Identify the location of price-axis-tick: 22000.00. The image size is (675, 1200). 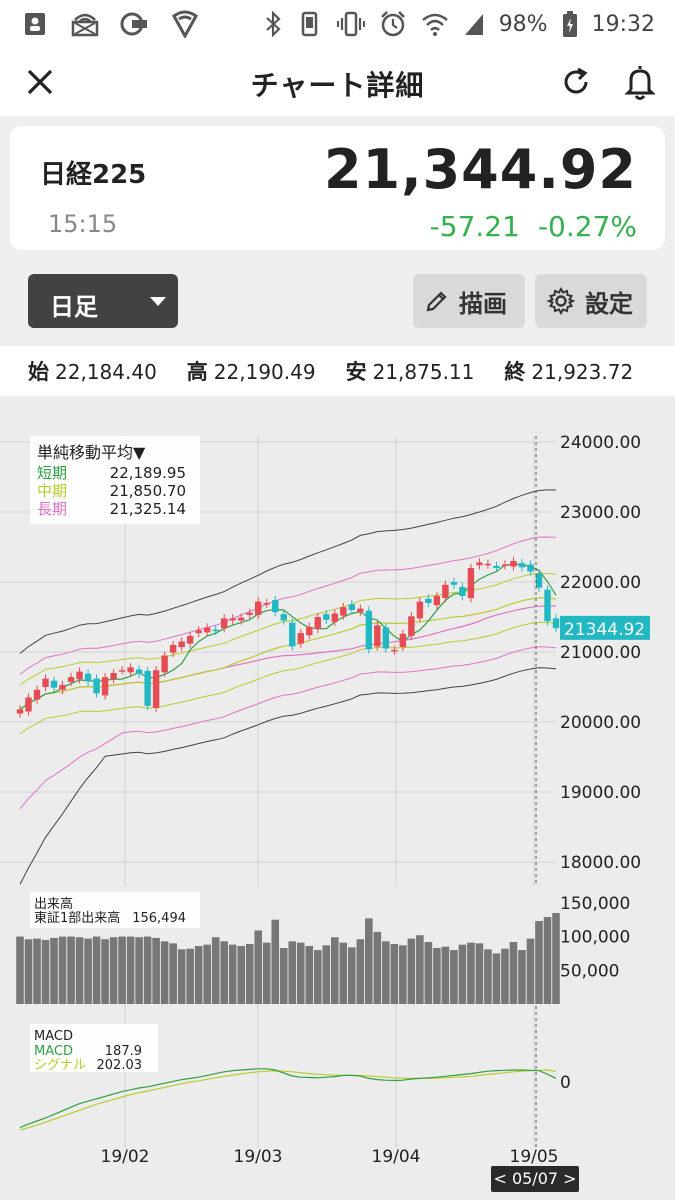
(600, 583).